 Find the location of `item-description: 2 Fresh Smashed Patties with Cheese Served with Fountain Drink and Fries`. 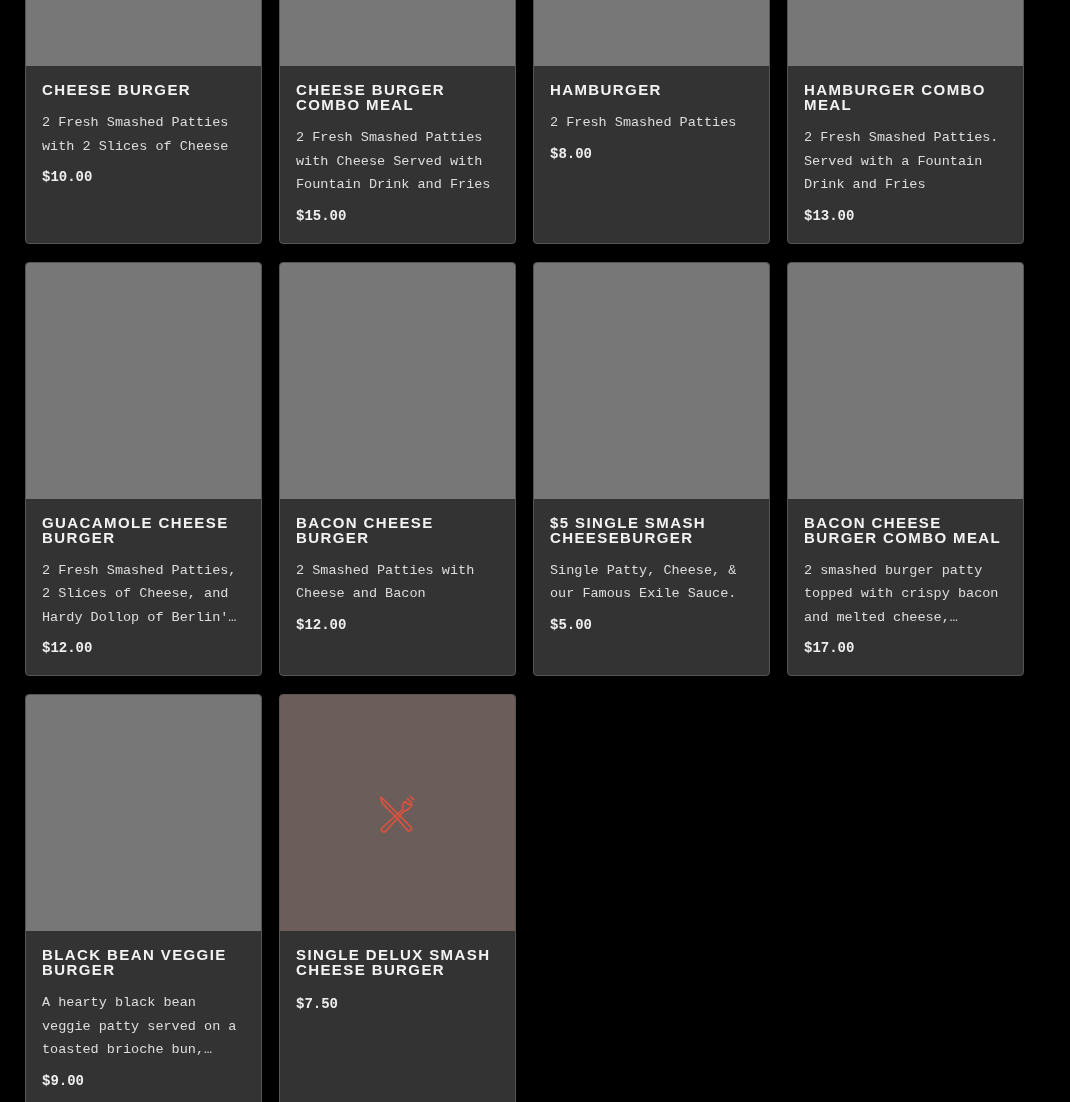

item-description: 2 Fresh Smashed Patties with Cheese Served with Fountain Drink and Fries is located at coordinates (394, 161).